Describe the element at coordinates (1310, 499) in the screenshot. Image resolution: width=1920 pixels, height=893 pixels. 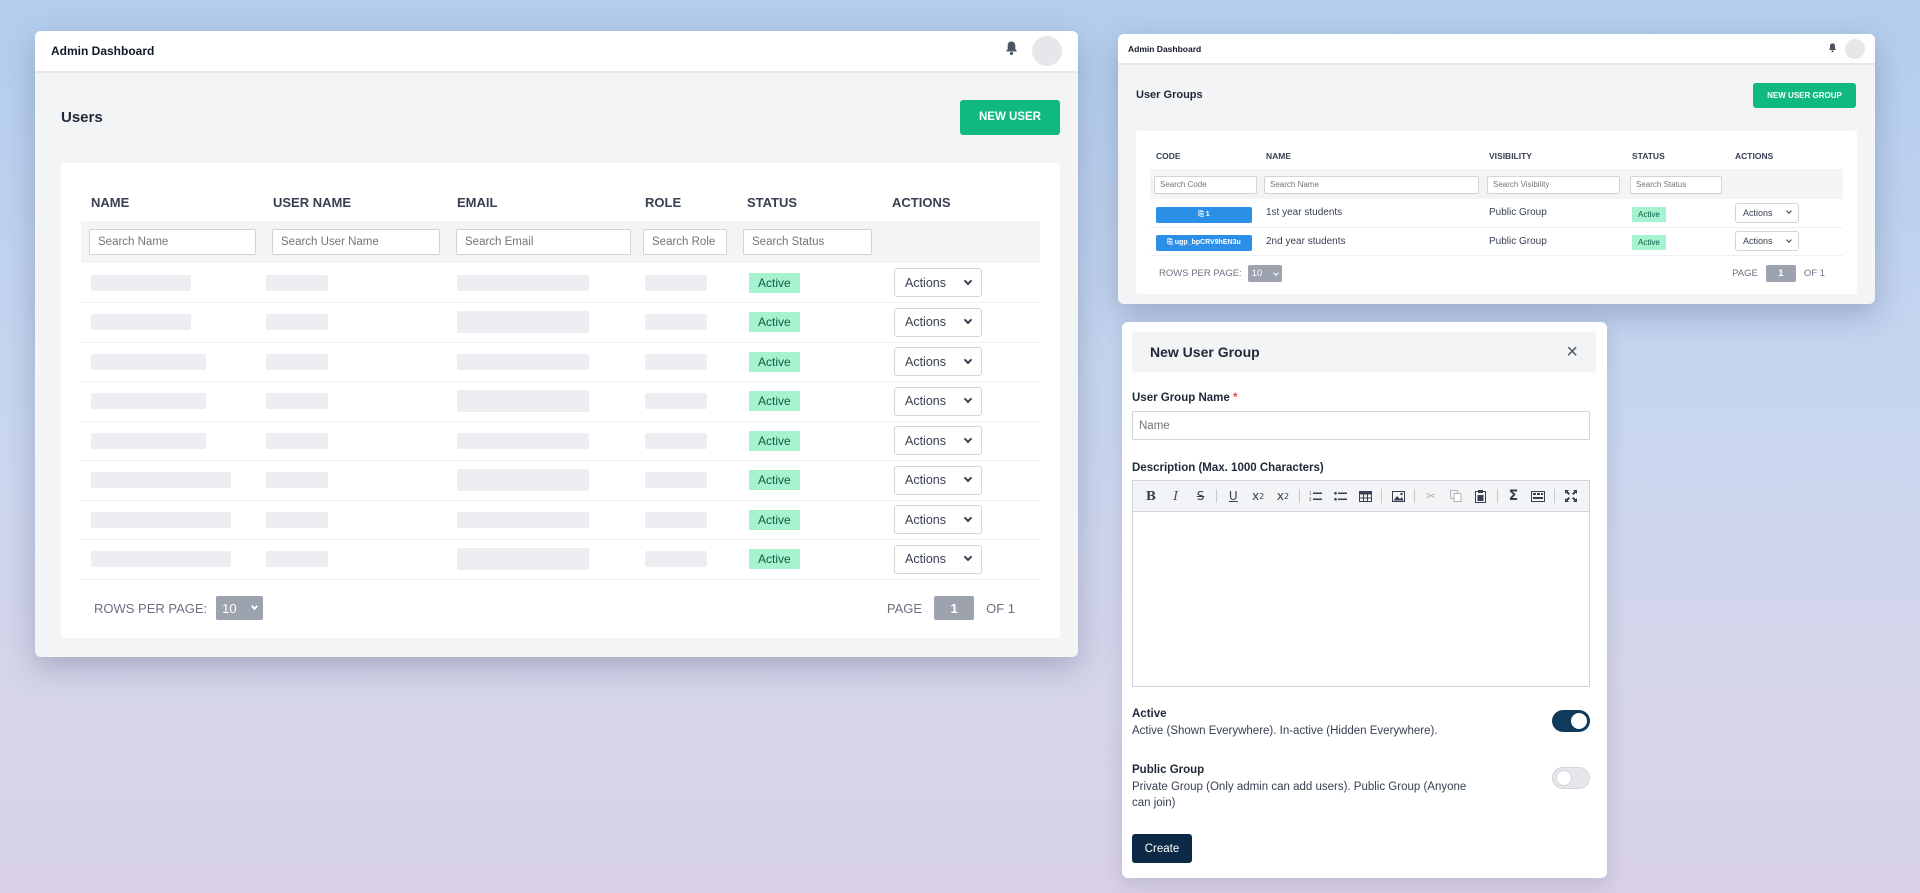
I see `svg-text: 2` at that location.